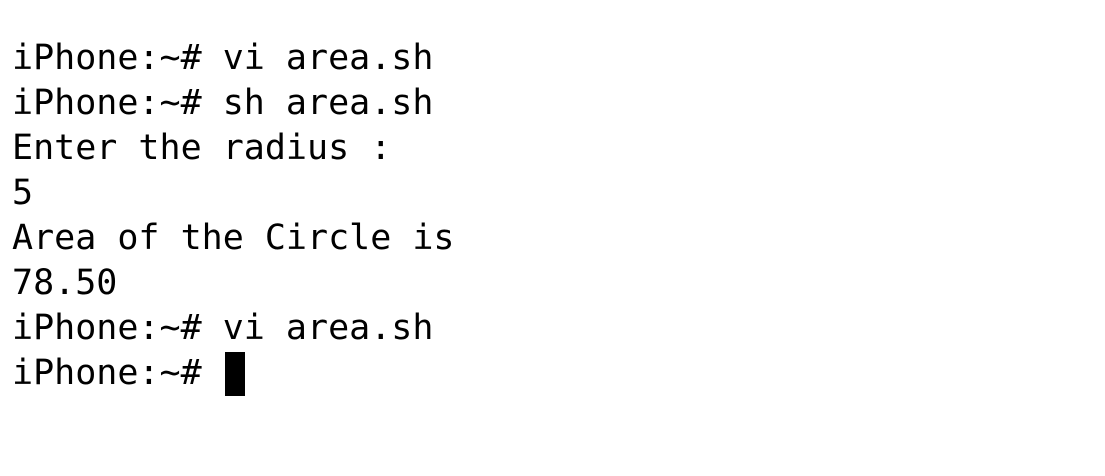  What do you see at coordinates (234, 373) in the screenshot?
I see `text-cursor` at bounding box center [234, 373].